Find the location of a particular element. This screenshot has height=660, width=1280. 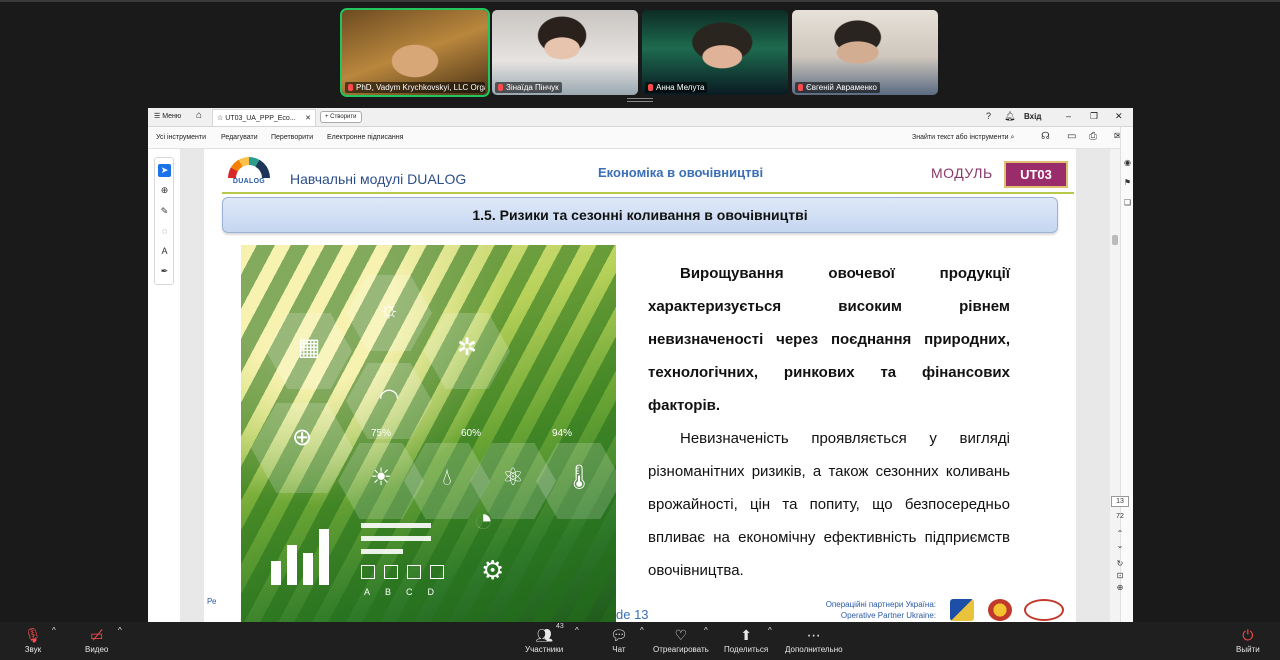

header-divider is located at coordinates (648, 193).